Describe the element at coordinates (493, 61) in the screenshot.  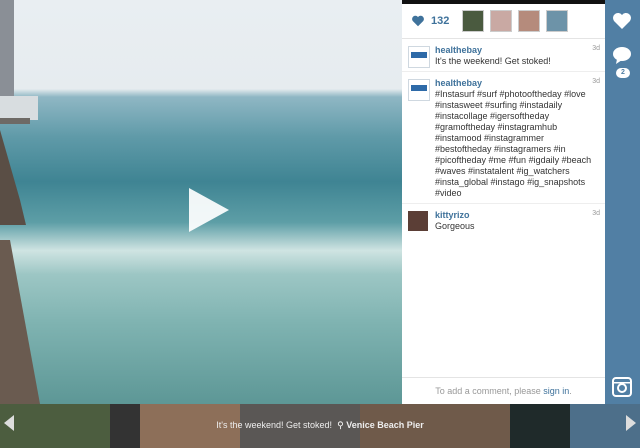
I see `comment-text: It's the weekend! Get stoked!` at that location.